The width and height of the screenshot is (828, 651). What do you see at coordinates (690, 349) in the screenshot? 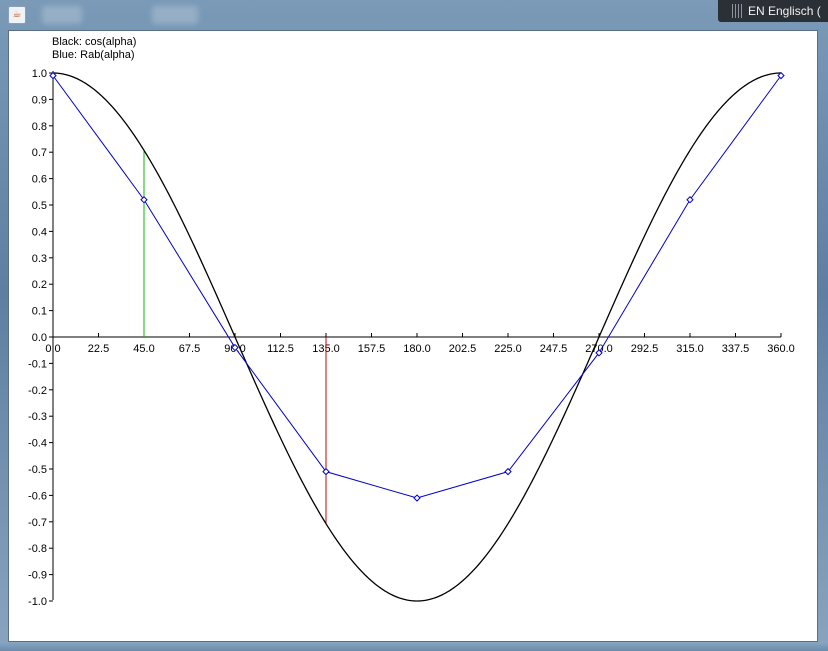
I see `x-tick-label: 315.0` at bounding box center [690, 349].